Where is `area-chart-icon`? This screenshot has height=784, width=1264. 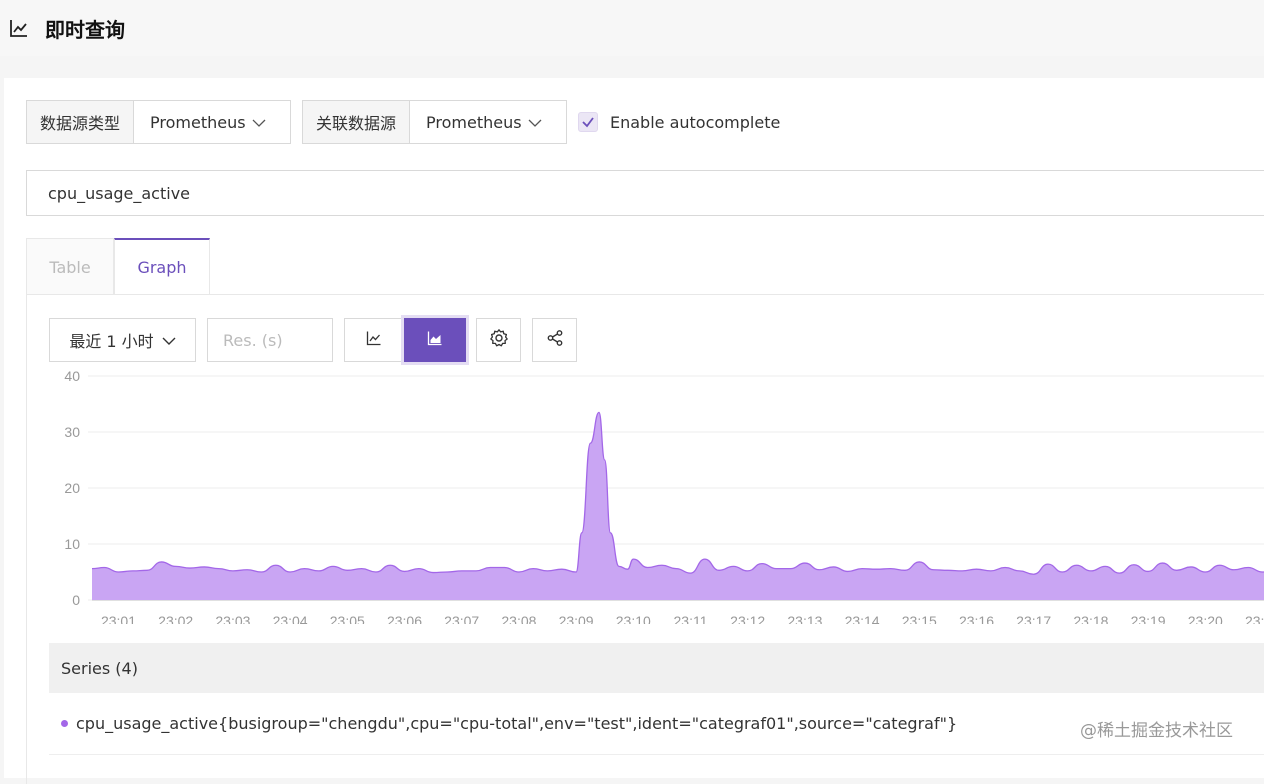 area-chart-icon is located at coordinates (435, 340).